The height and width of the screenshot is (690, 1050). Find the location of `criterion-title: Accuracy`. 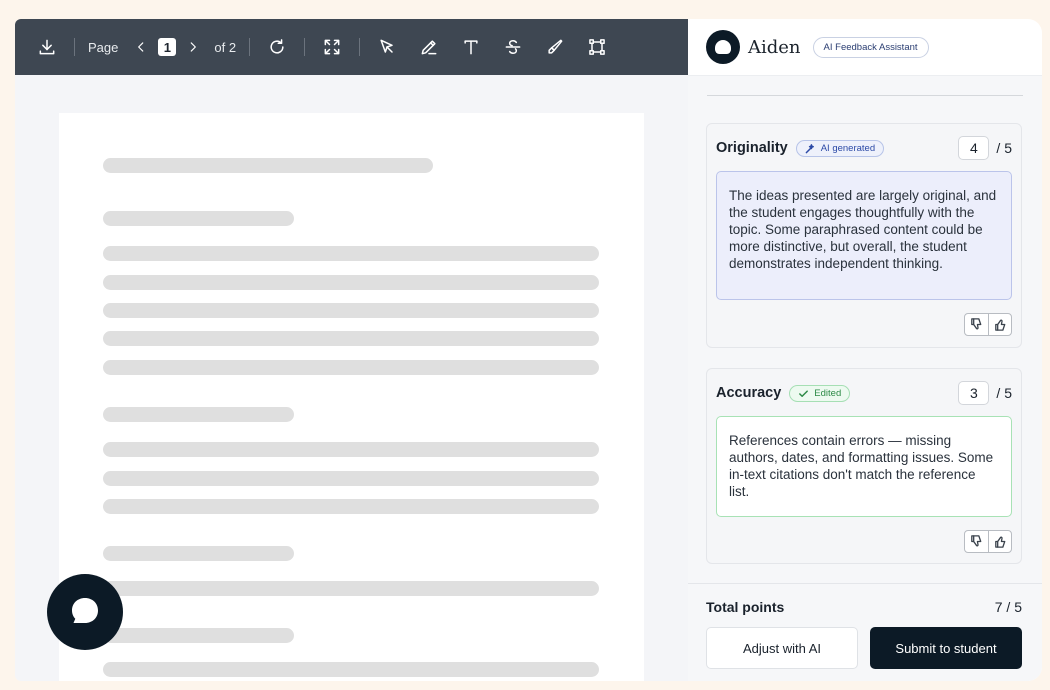

criterion-title: Accuracy is located at coordinates (749, 393).